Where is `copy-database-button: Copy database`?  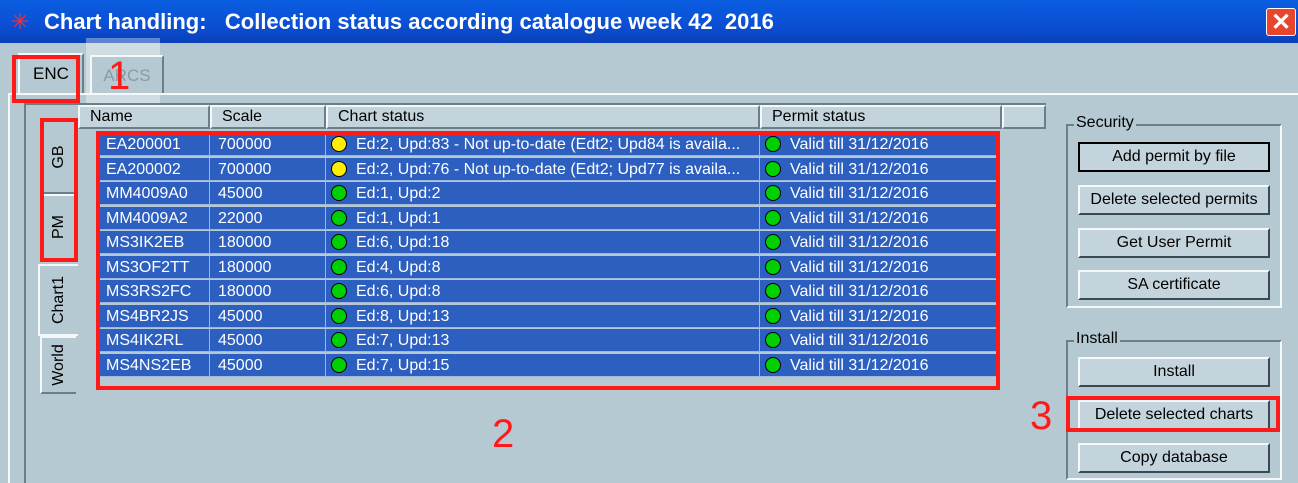
copy-database-button: Copy database is located at coordinates (1174, 458).